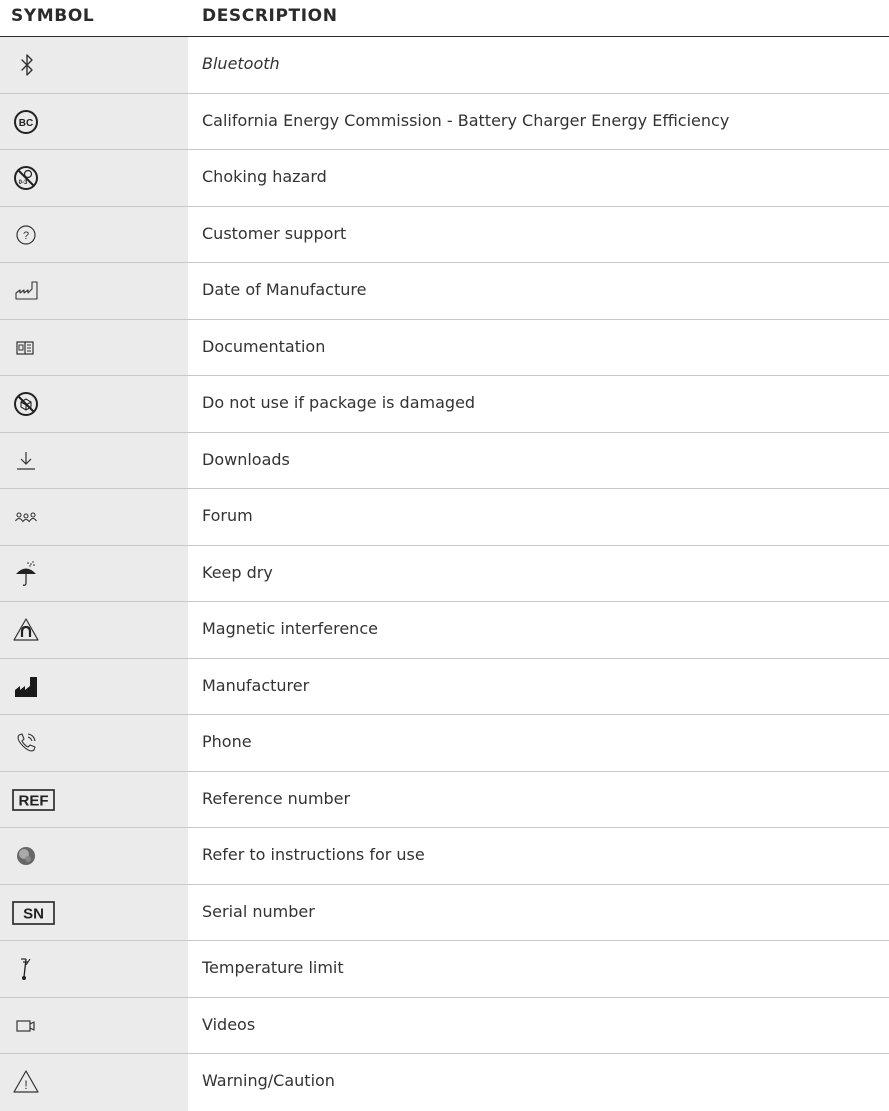 The width and height of the screenshot is (889, 1111). Describe the element at coordinates (246, 459) in the screenshot. I see `row-description: Downloads` at that location.